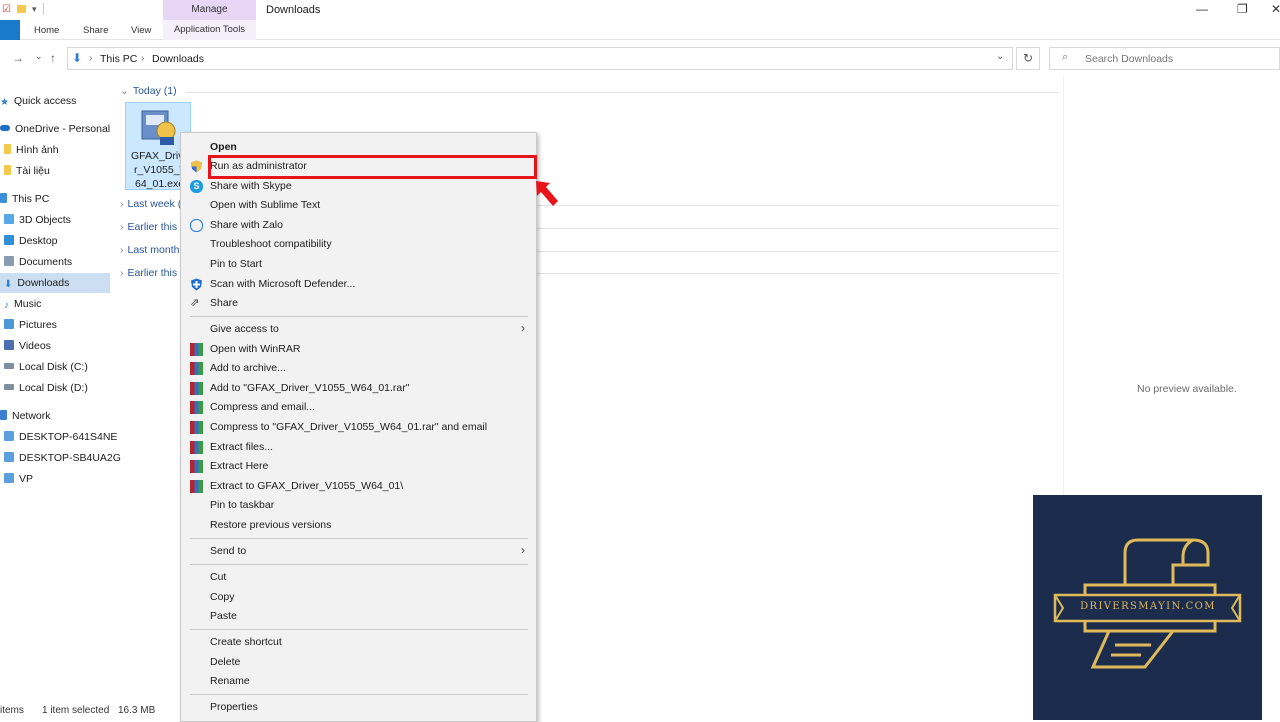 Image resolution: width=1280 pixels, height=722 pixels. What do you see at coordinates (230, 681) in the screenshot?
I see `menu-item-rename: Rename` at bounding box center [230, 681].